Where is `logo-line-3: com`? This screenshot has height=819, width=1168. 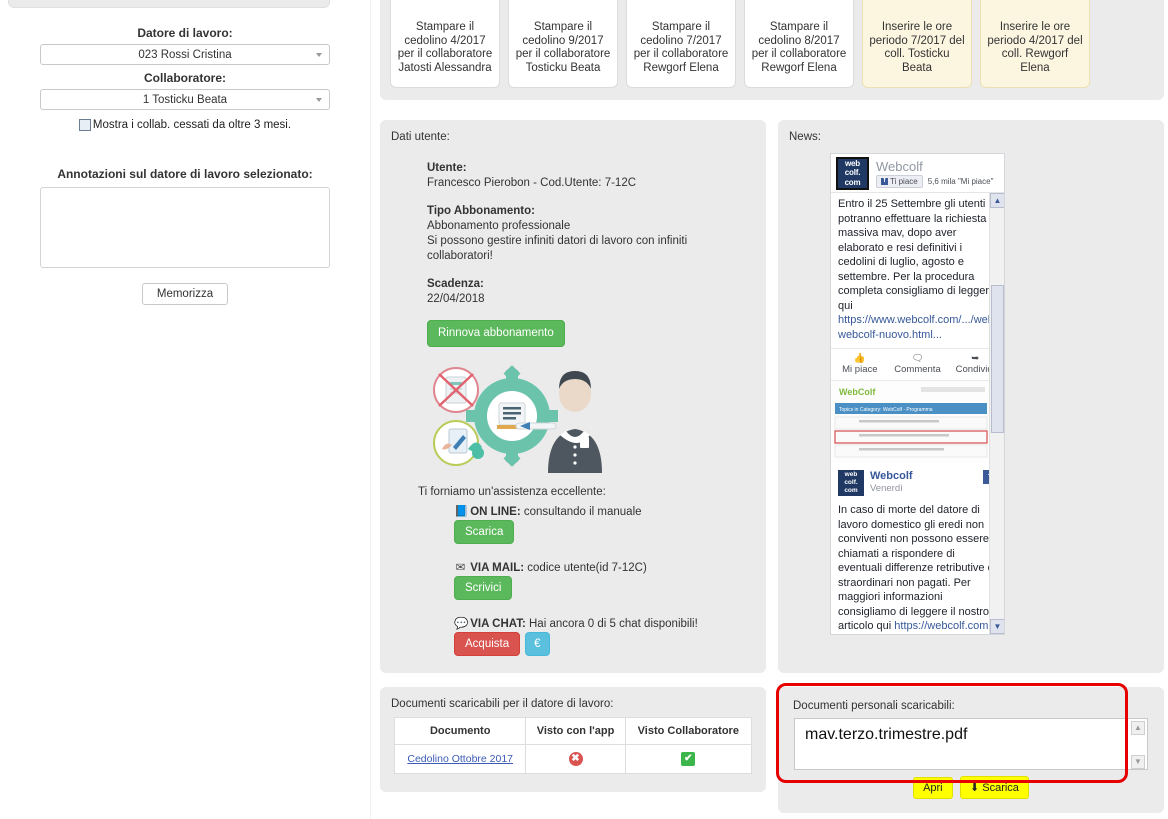 logo-line-3: com is located at coordinates (852, 182).